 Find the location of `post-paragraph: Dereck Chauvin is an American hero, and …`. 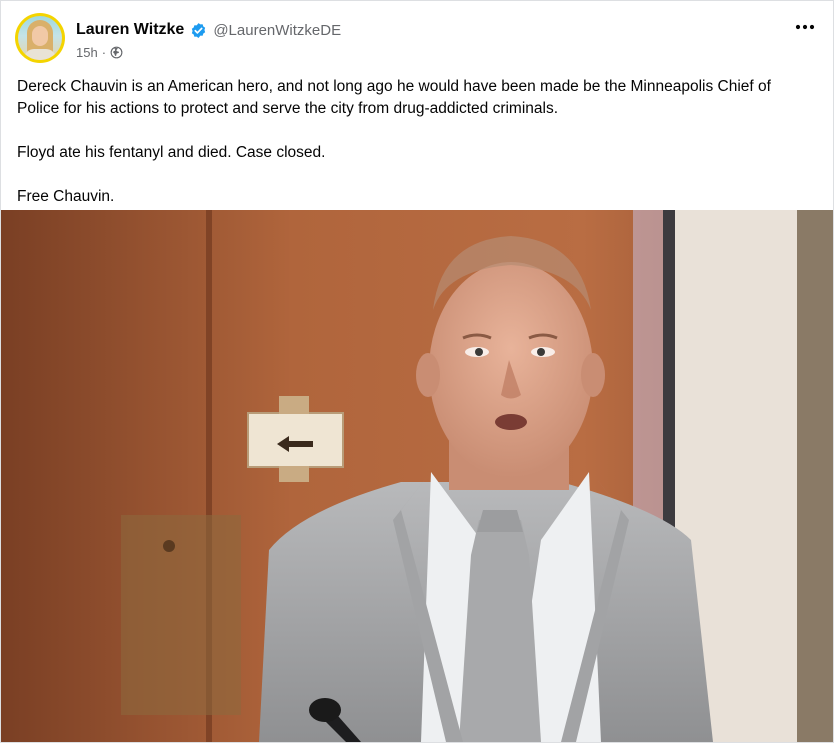

post-paragraph: Dereck Chauvin is an American hero, and … is located at coordinates (394, 97).